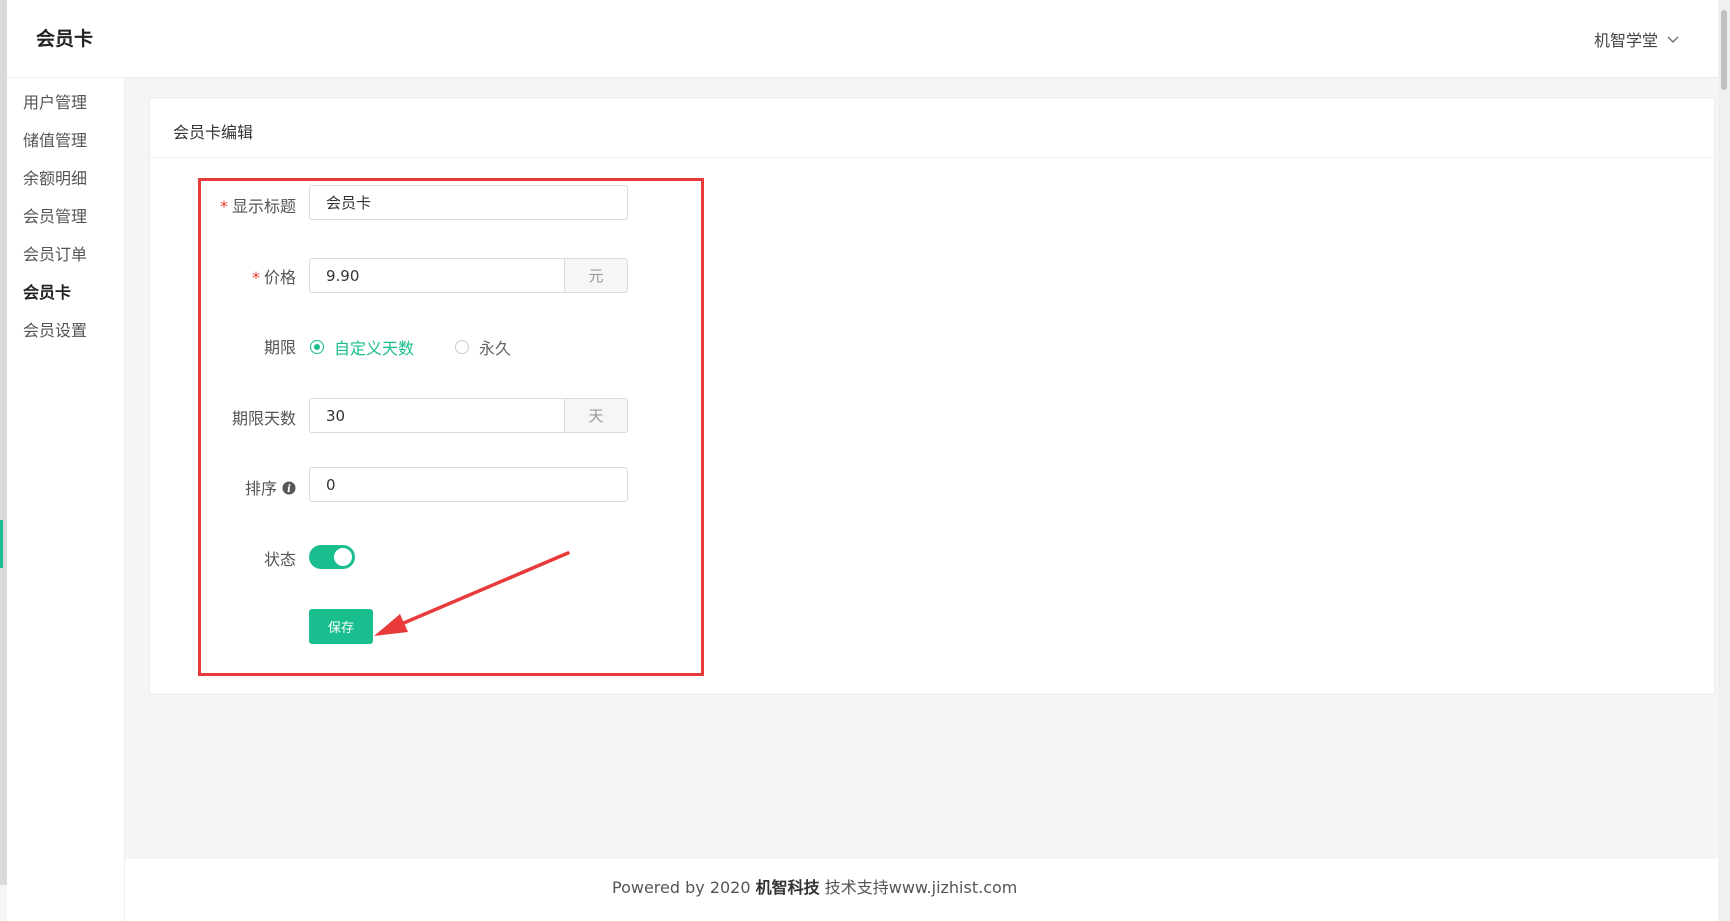 The width and height of the screenshot is (1730, 921). I want to click on sidebar-item-member-settings: 会员设置, so click(55, 329).